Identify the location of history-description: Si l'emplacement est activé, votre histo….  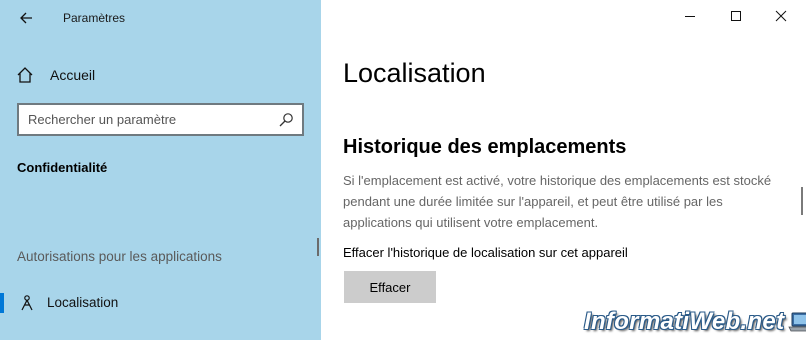
(557, 201).